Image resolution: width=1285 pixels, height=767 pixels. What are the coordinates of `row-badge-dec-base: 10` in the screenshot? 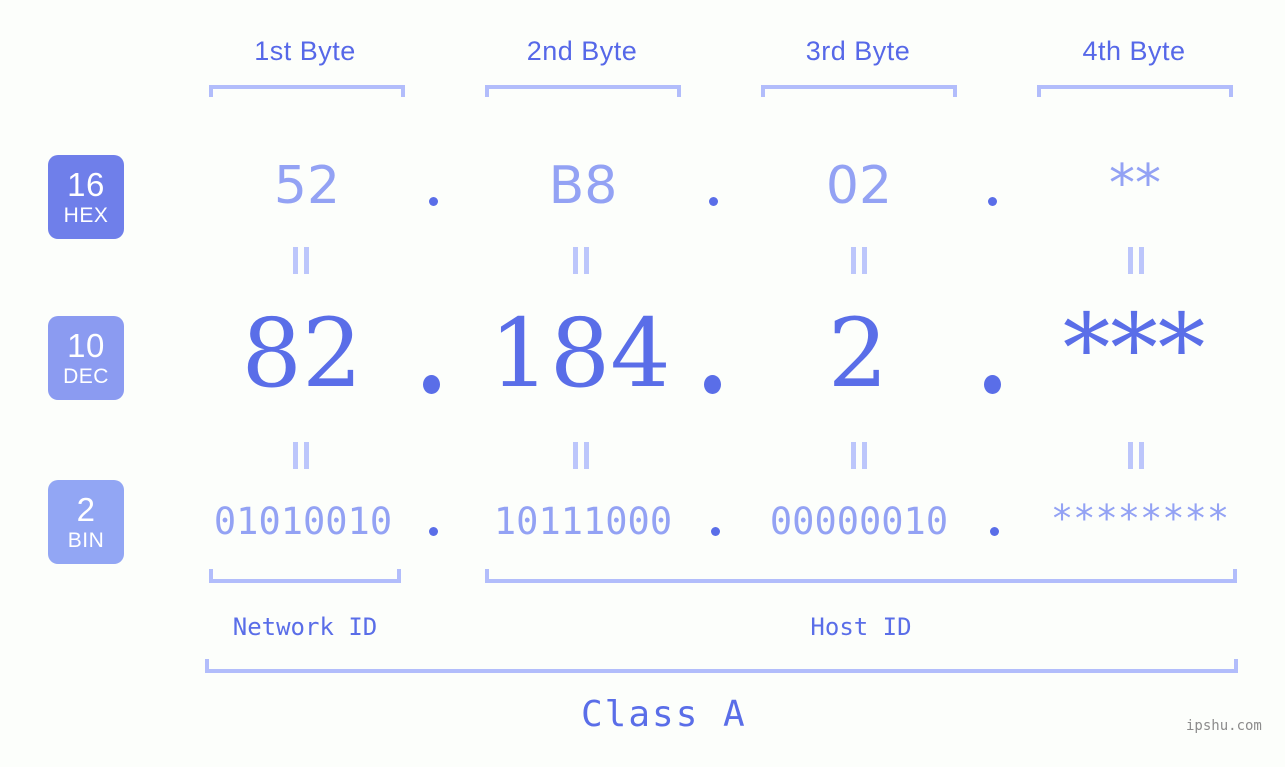 It's located at (86, 345).